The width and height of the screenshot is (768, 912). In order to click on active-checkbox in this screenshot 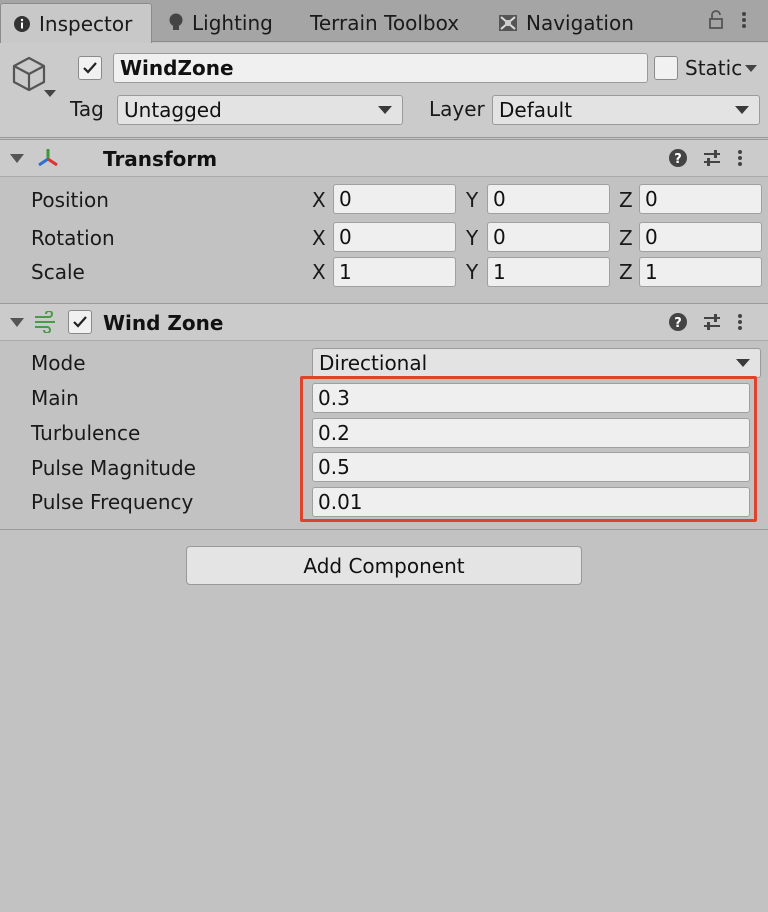, I will do `click(90, 68)`.